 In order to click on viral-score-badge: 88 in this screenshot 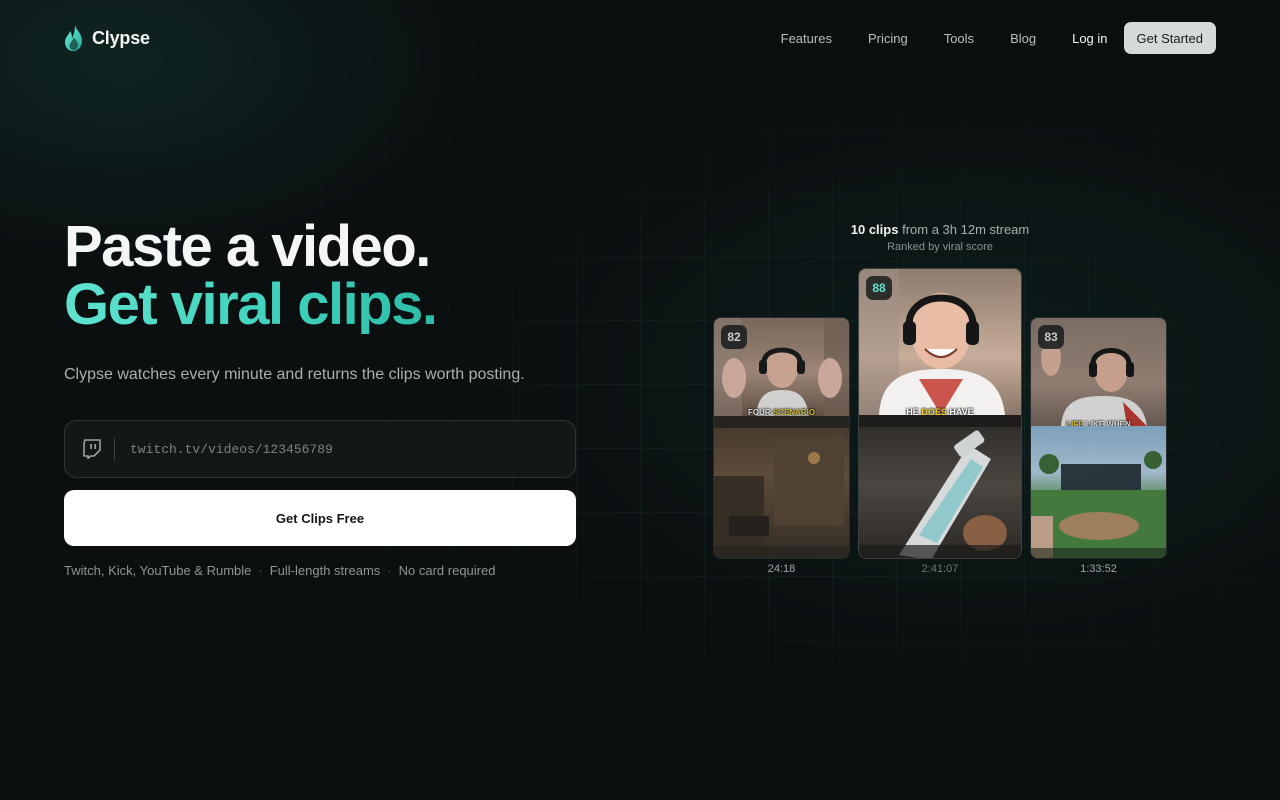, I will do `click(879, 288)`.